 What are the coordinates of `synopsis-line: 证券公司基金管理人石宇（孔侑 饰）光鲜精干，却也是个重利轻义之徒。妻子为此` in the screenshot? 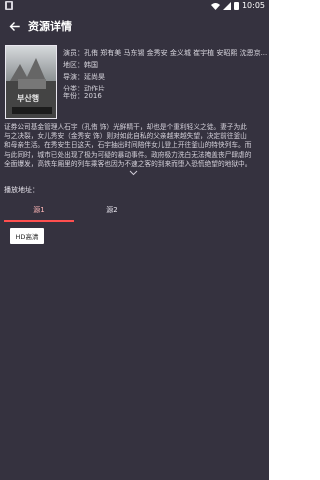 It's located at (125, 127).